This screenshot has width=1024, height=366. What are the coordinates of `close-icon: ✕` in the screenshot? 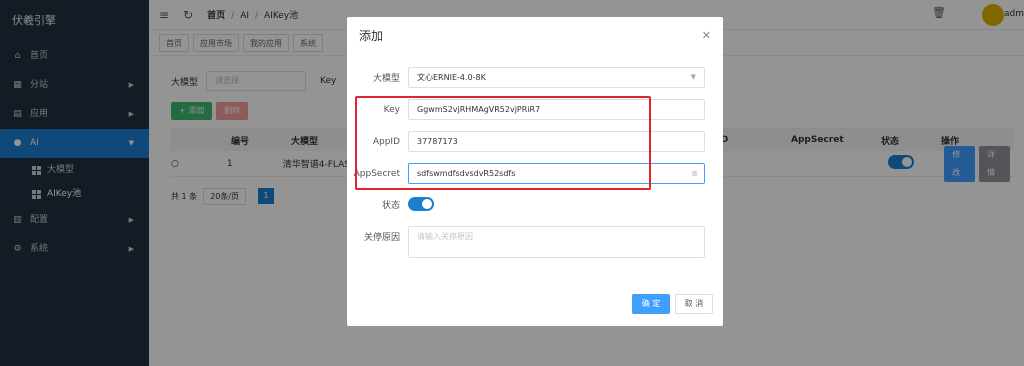 It's located at (706, 36).